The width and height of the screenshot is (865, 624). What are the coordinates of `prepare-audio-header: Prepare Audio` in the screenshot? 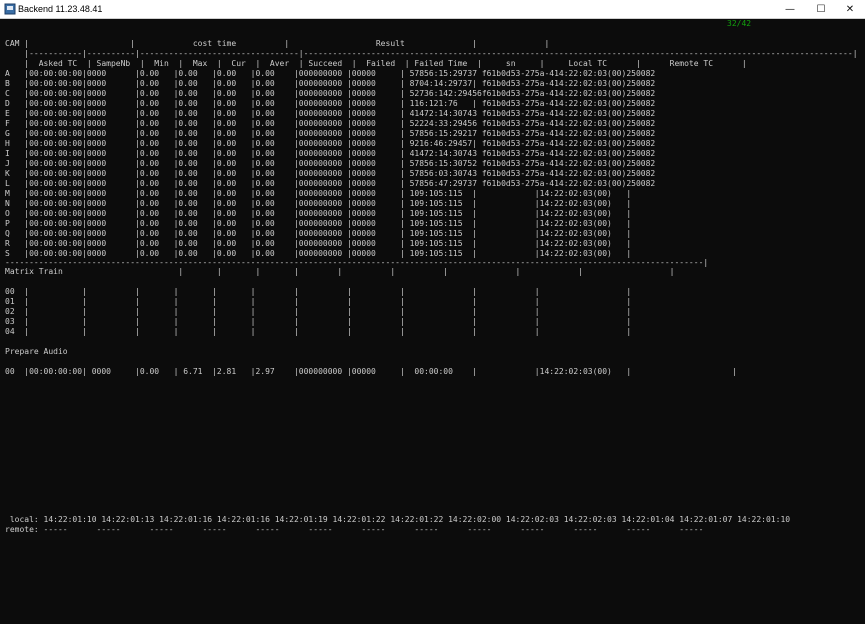 It's located at (36, 351).